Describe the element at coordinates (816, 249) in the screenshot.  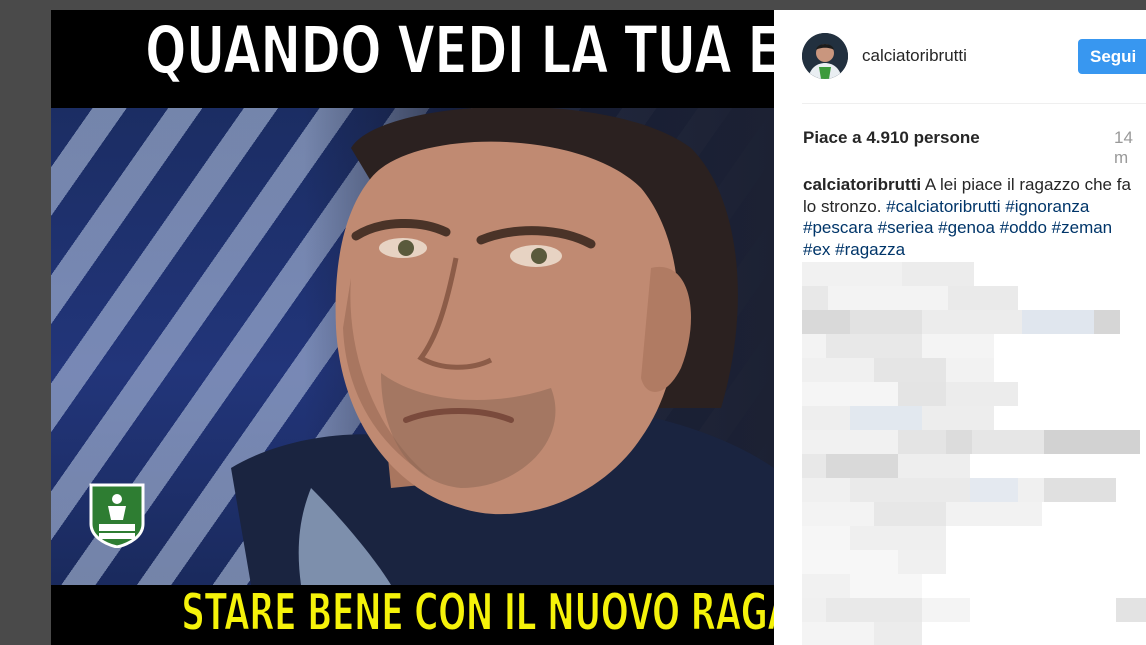
I see `hashtag: #ex` at that location.